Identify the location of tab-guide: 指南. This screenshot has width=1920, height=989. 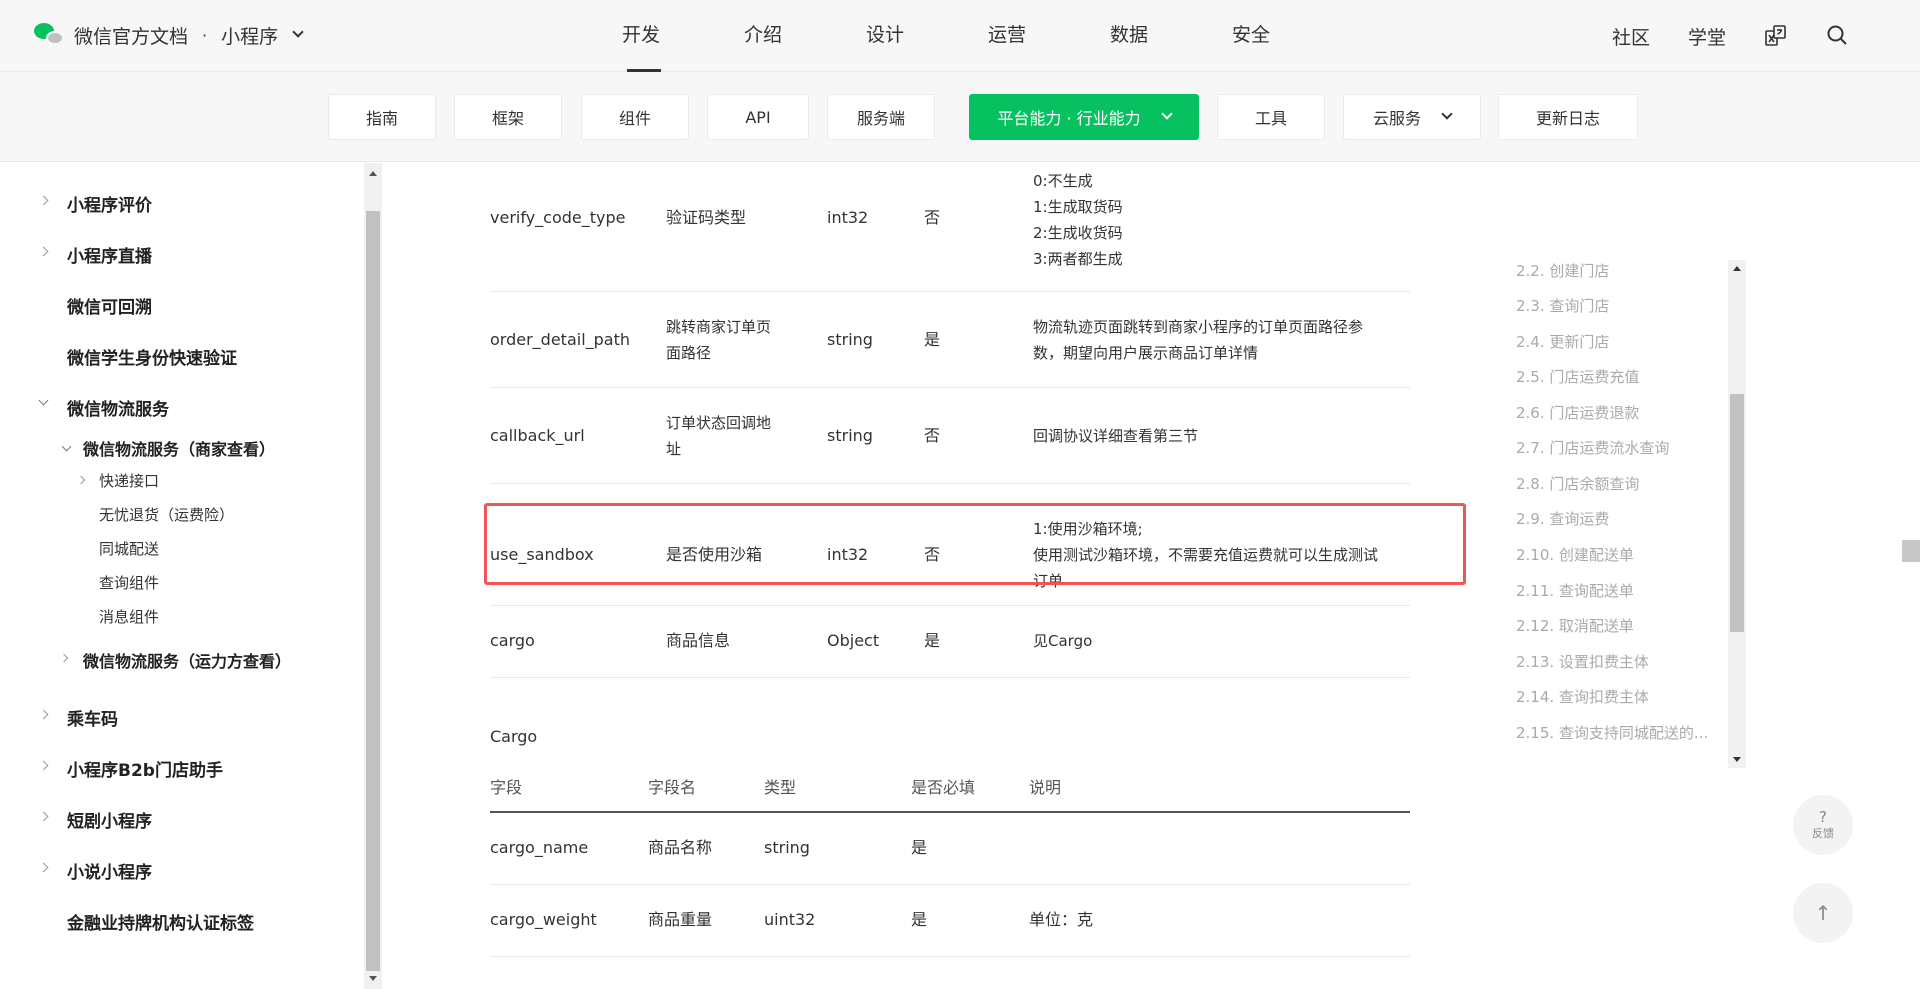
(382, 117).